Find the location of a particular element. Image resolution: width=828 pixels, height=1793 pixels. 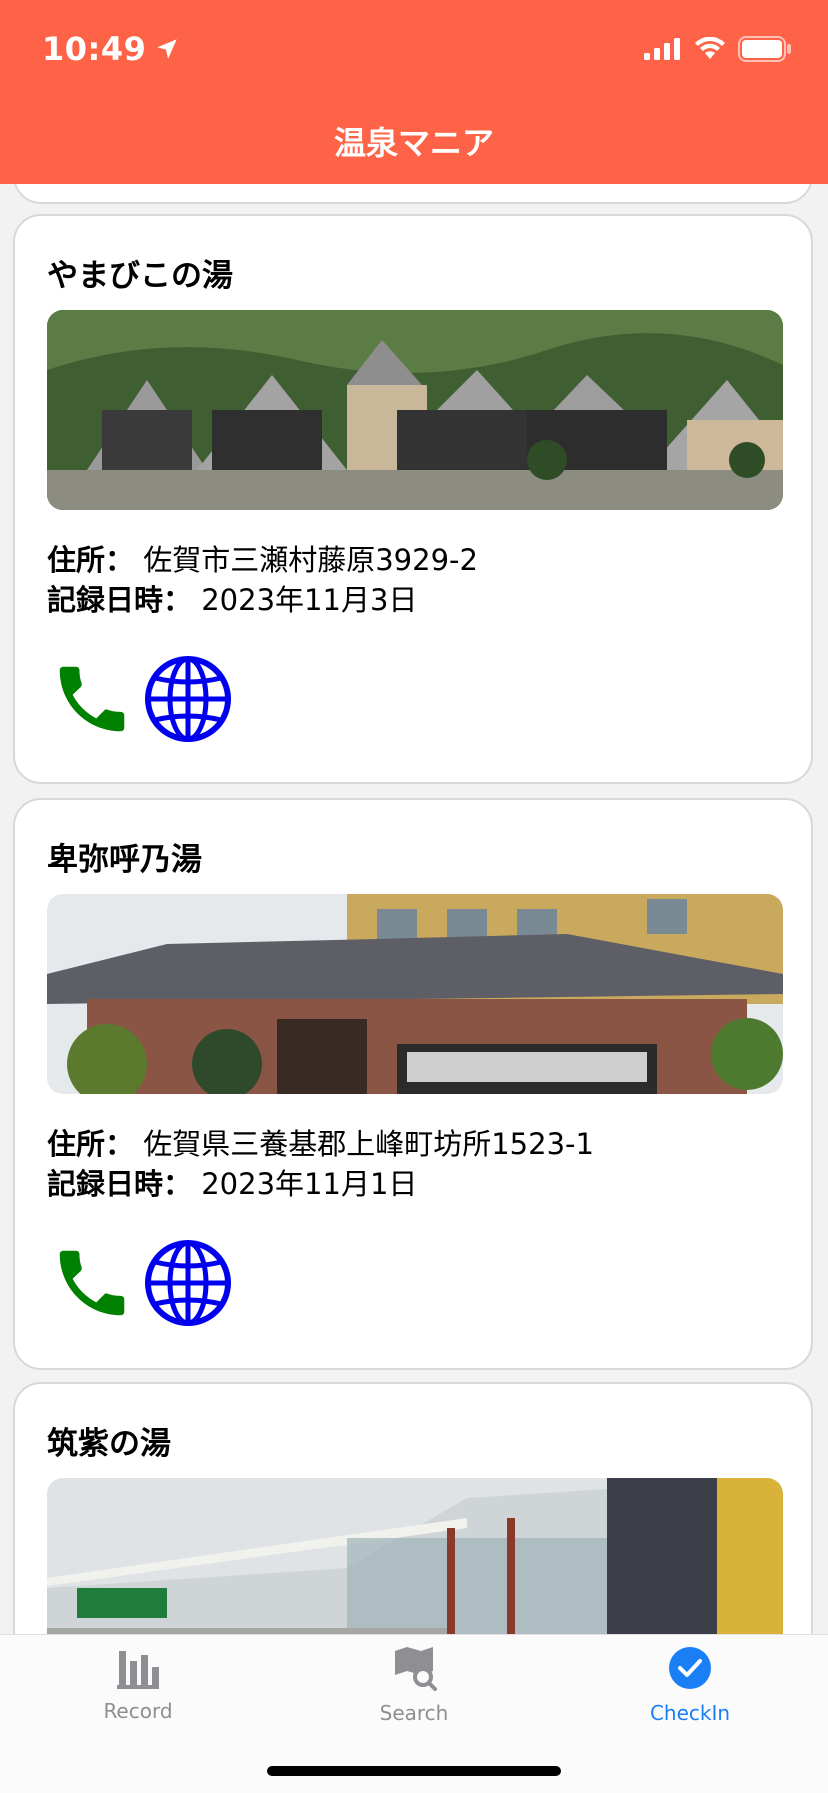

status-time-text: 10:49 is located at coordinates (94, 49).